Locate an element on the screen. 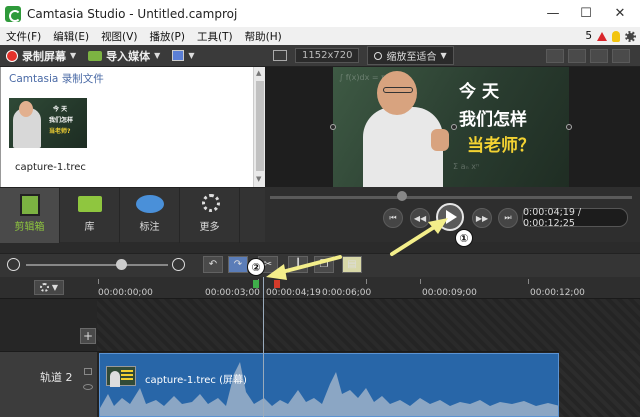  scroll-up-icon: ▲ is located at coordinates (258, 73).